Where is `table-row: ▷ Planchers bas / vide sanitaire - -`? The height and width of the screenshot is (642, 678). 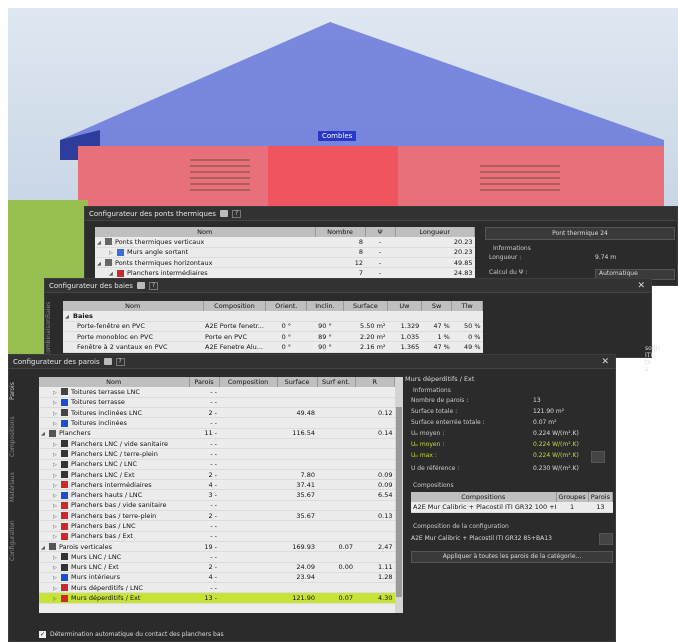 table-row: ▷ Planchers bas / vide sanitaire - - is located at coordinates (217, 506).